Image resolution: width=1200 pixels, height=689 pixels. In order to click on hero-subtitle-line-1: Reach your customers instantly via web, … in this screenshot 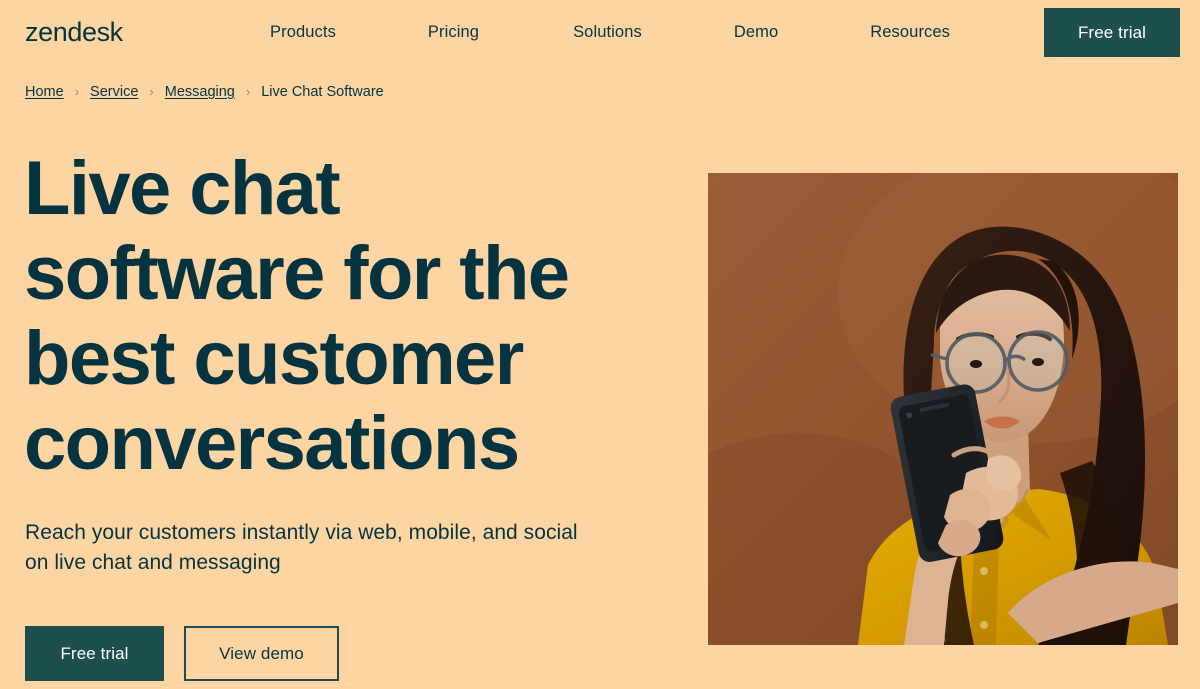, I will do `click(301, 532)`.